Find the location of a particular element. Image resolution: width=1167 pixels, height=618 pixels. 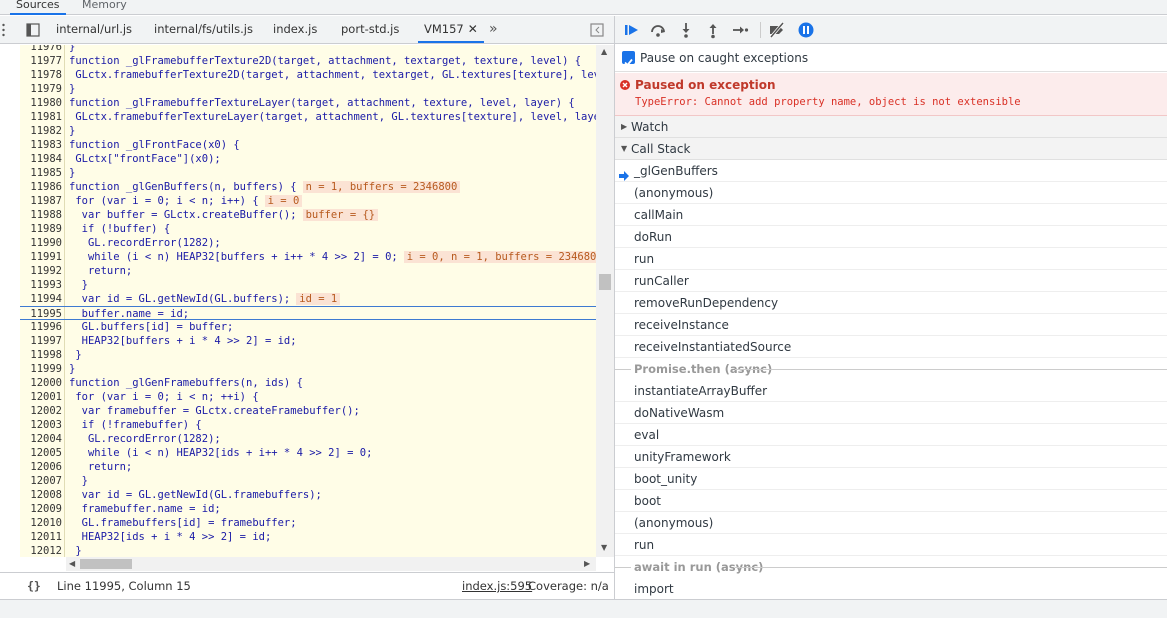

call-frame: unityFramework is located at coordinates (891, 457).